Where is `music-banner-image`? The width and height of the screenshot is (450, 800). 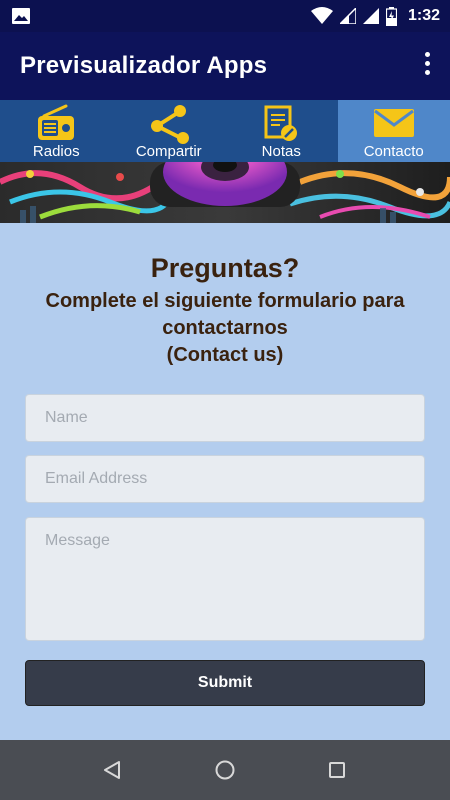 music-banner-image is located at coordinates (225, 192).